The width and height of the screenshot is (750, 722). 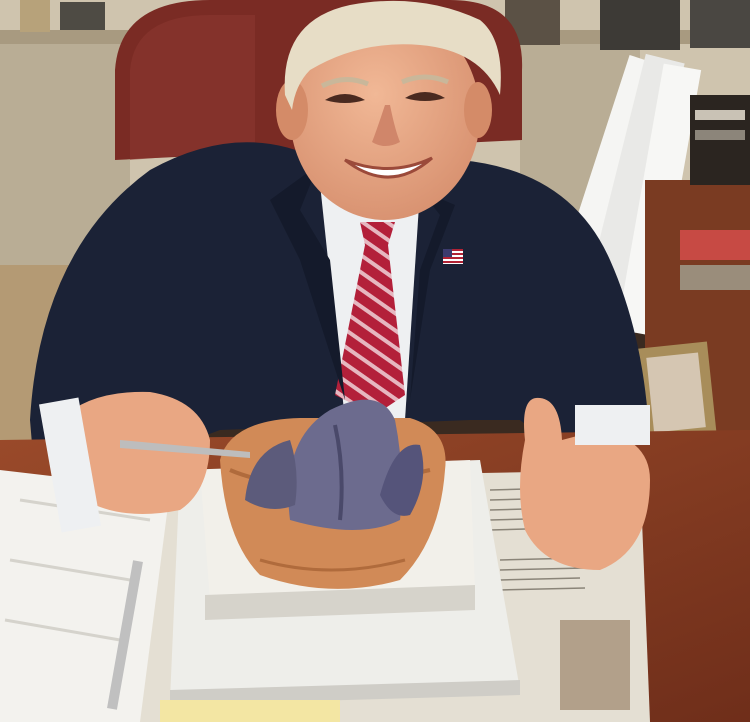 I want to click on shelf-trophy, so click(x=35, y=16).